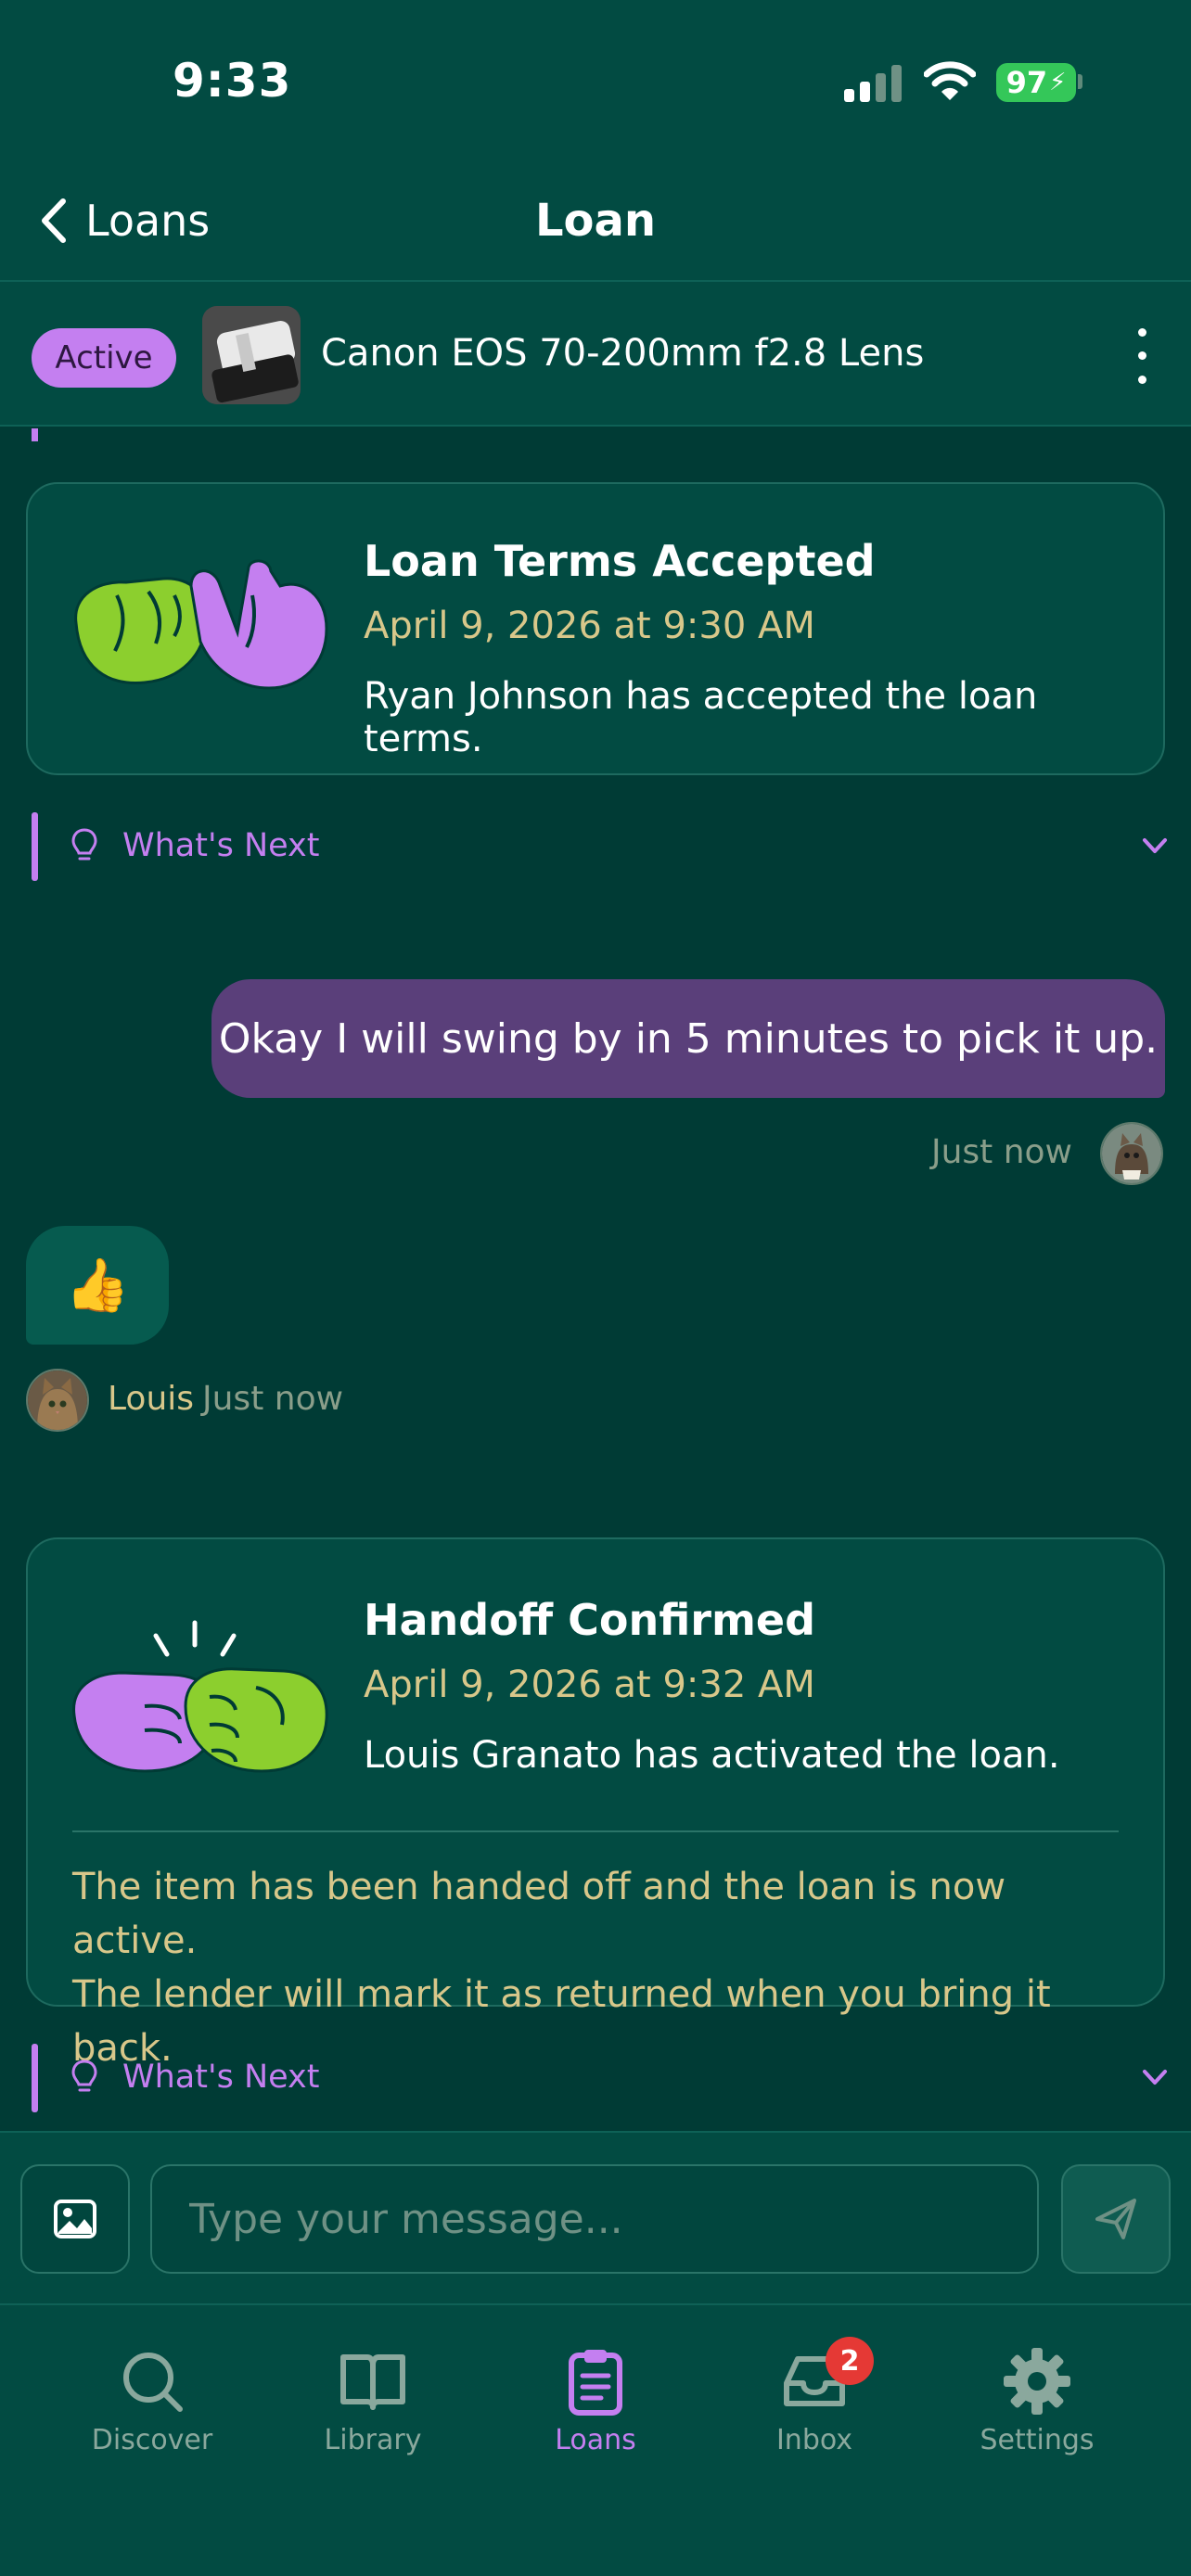  I want to click on navigation-bar: Loans Loan, so click(595, 222).